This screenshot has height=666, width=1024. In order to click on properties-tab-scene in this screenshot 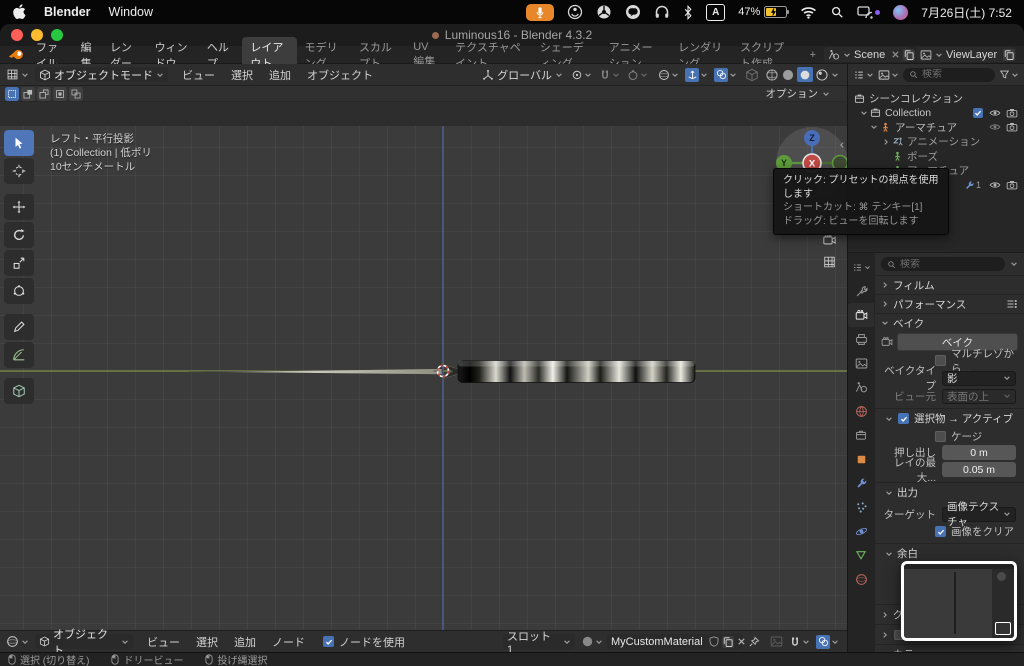, I will do `click(861, 387)`.